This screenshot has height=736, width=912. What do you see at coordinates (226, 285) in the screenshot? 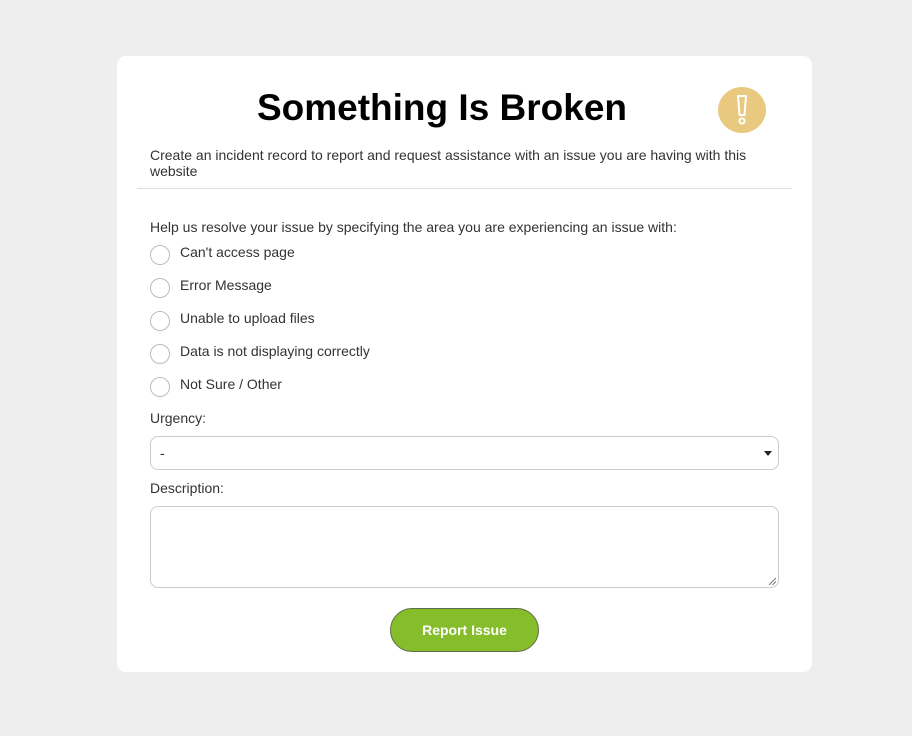
I see `option-label: Error Message` at bounding box center [226, 285].